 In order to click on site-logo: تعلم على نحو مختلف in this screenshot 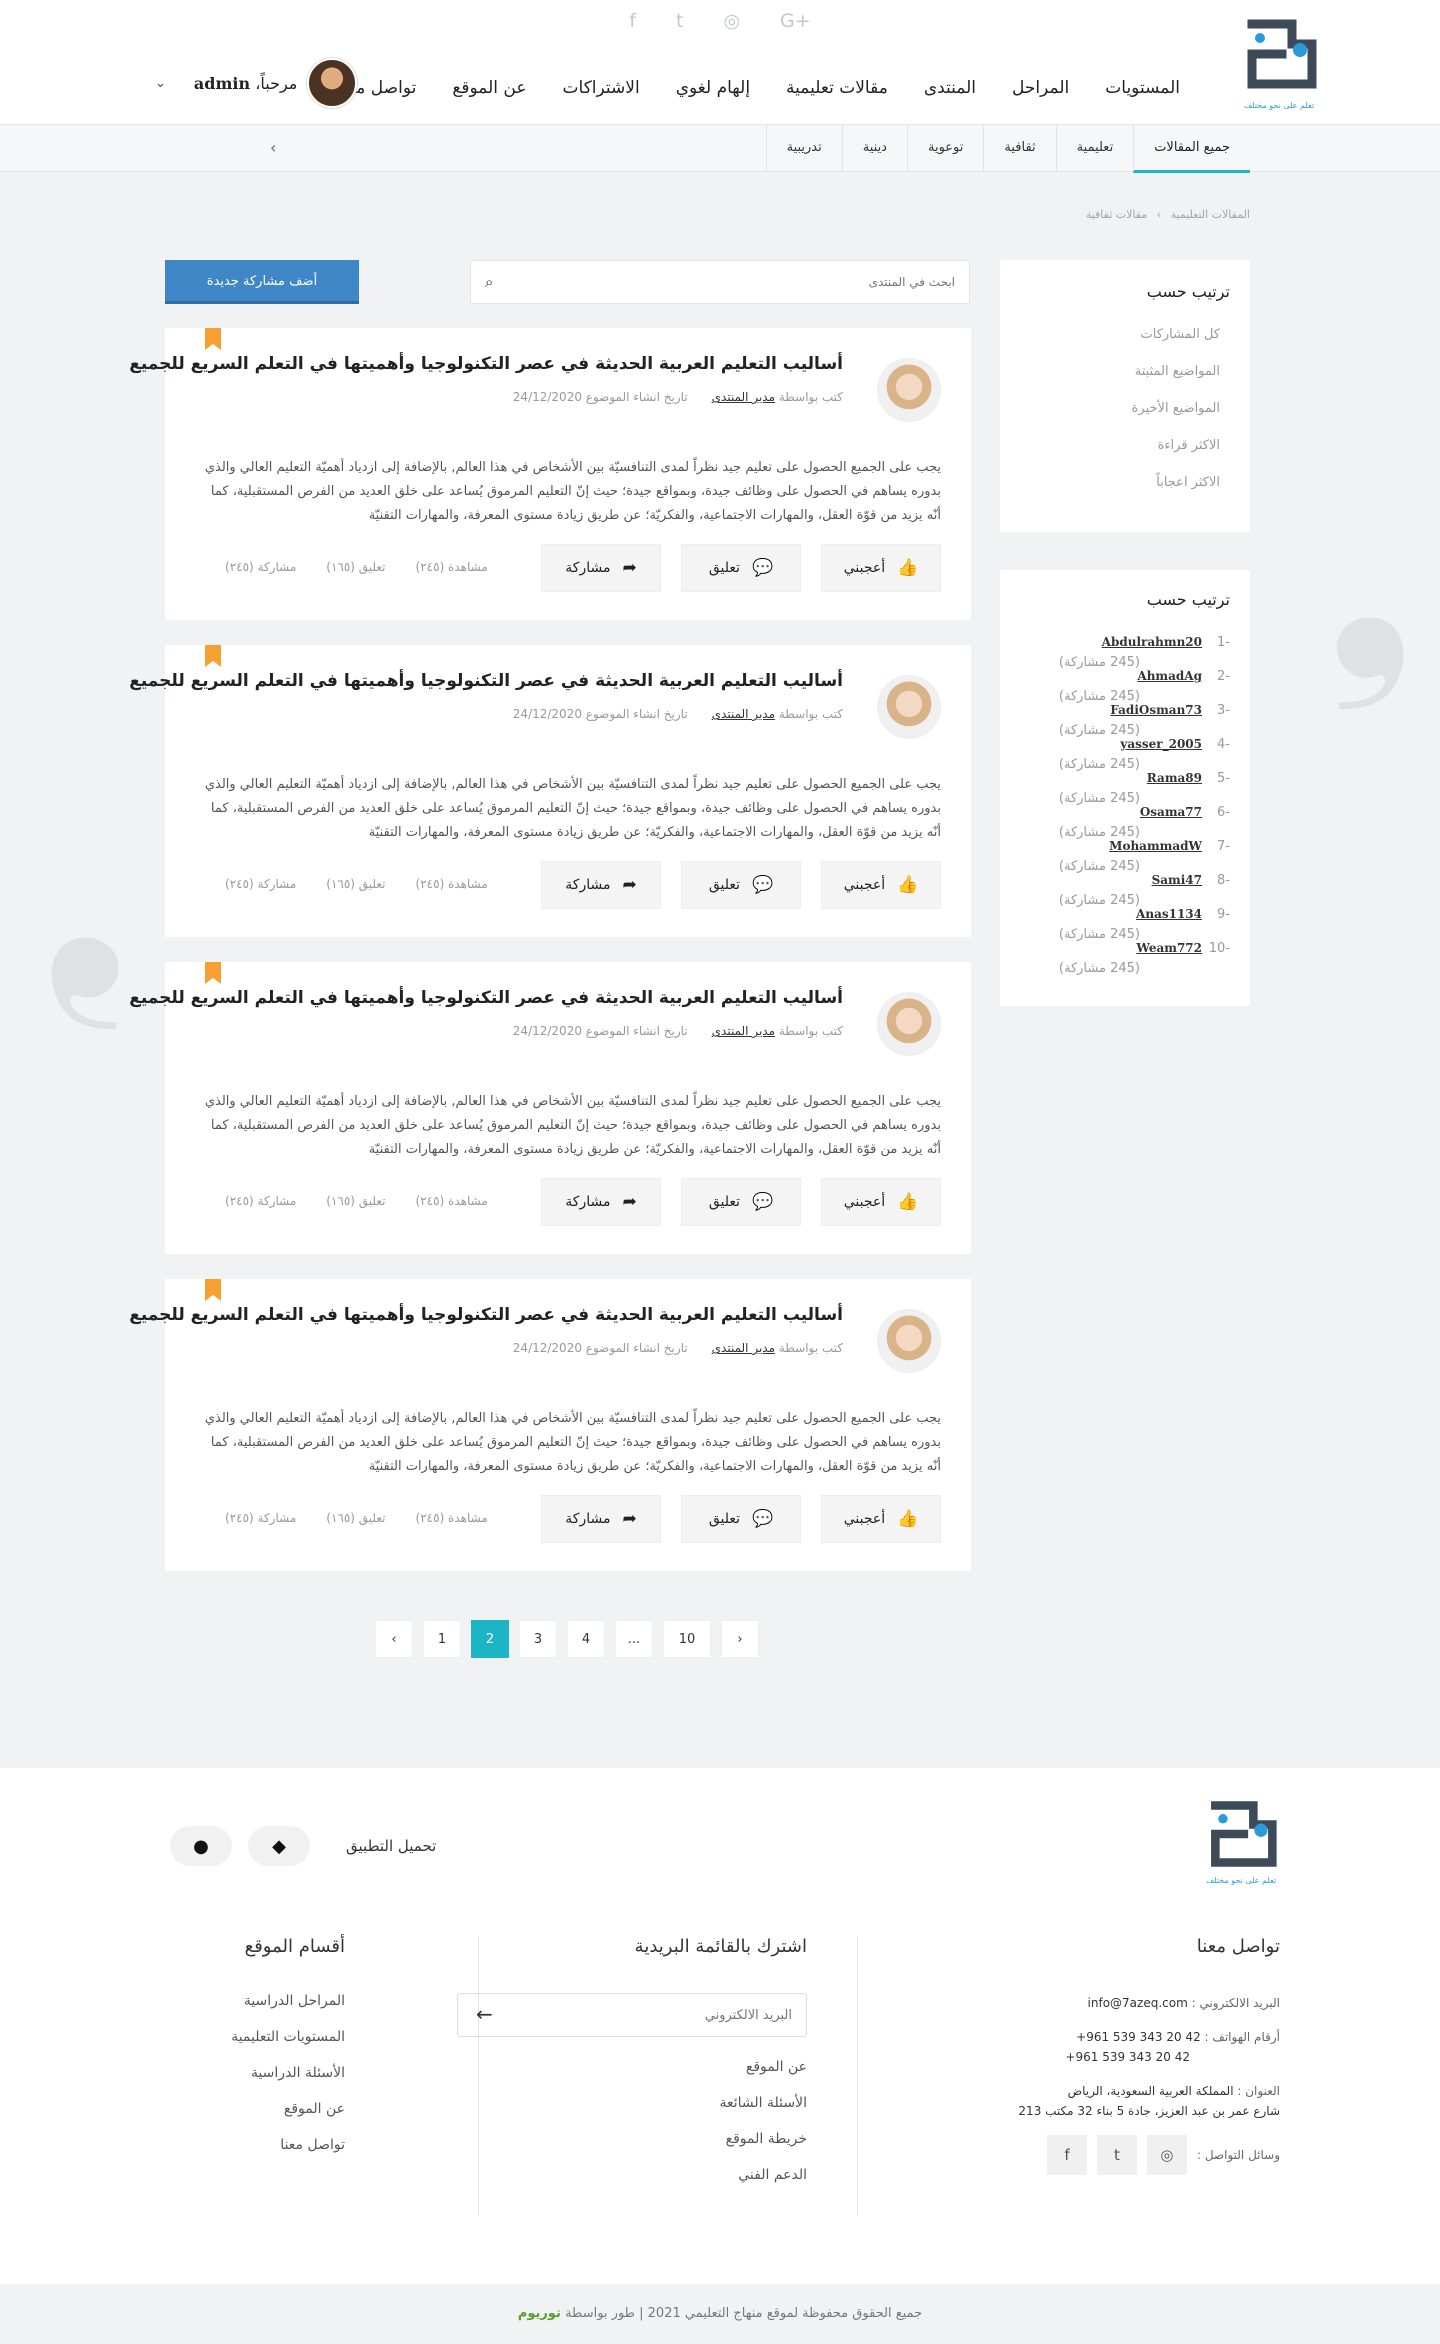, I will do `click(1279, 62)`.